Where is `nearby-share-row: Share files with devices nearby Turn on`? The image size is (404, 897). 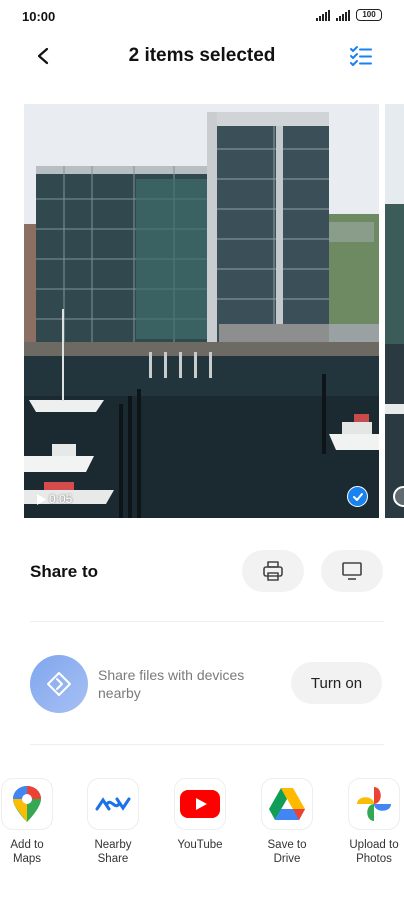 nearby-share-row: Share files with devices nearby Turn on is located at coordinates (202, 684).